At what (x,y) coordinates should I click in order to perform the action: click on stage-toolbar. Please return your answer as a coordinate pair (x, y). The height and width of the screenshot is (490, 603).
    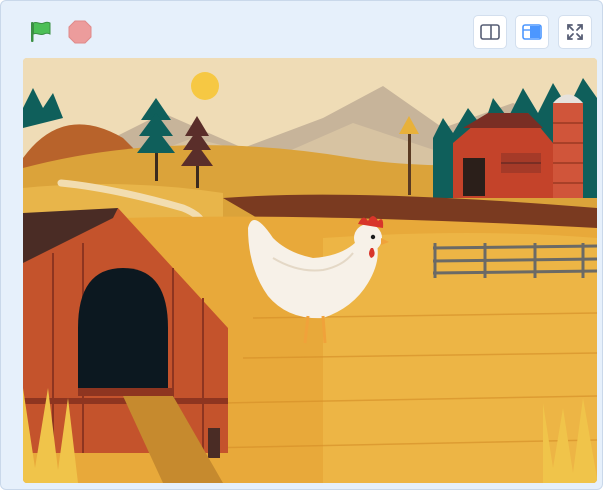
    Looking at the image, I should click on (301, 30).